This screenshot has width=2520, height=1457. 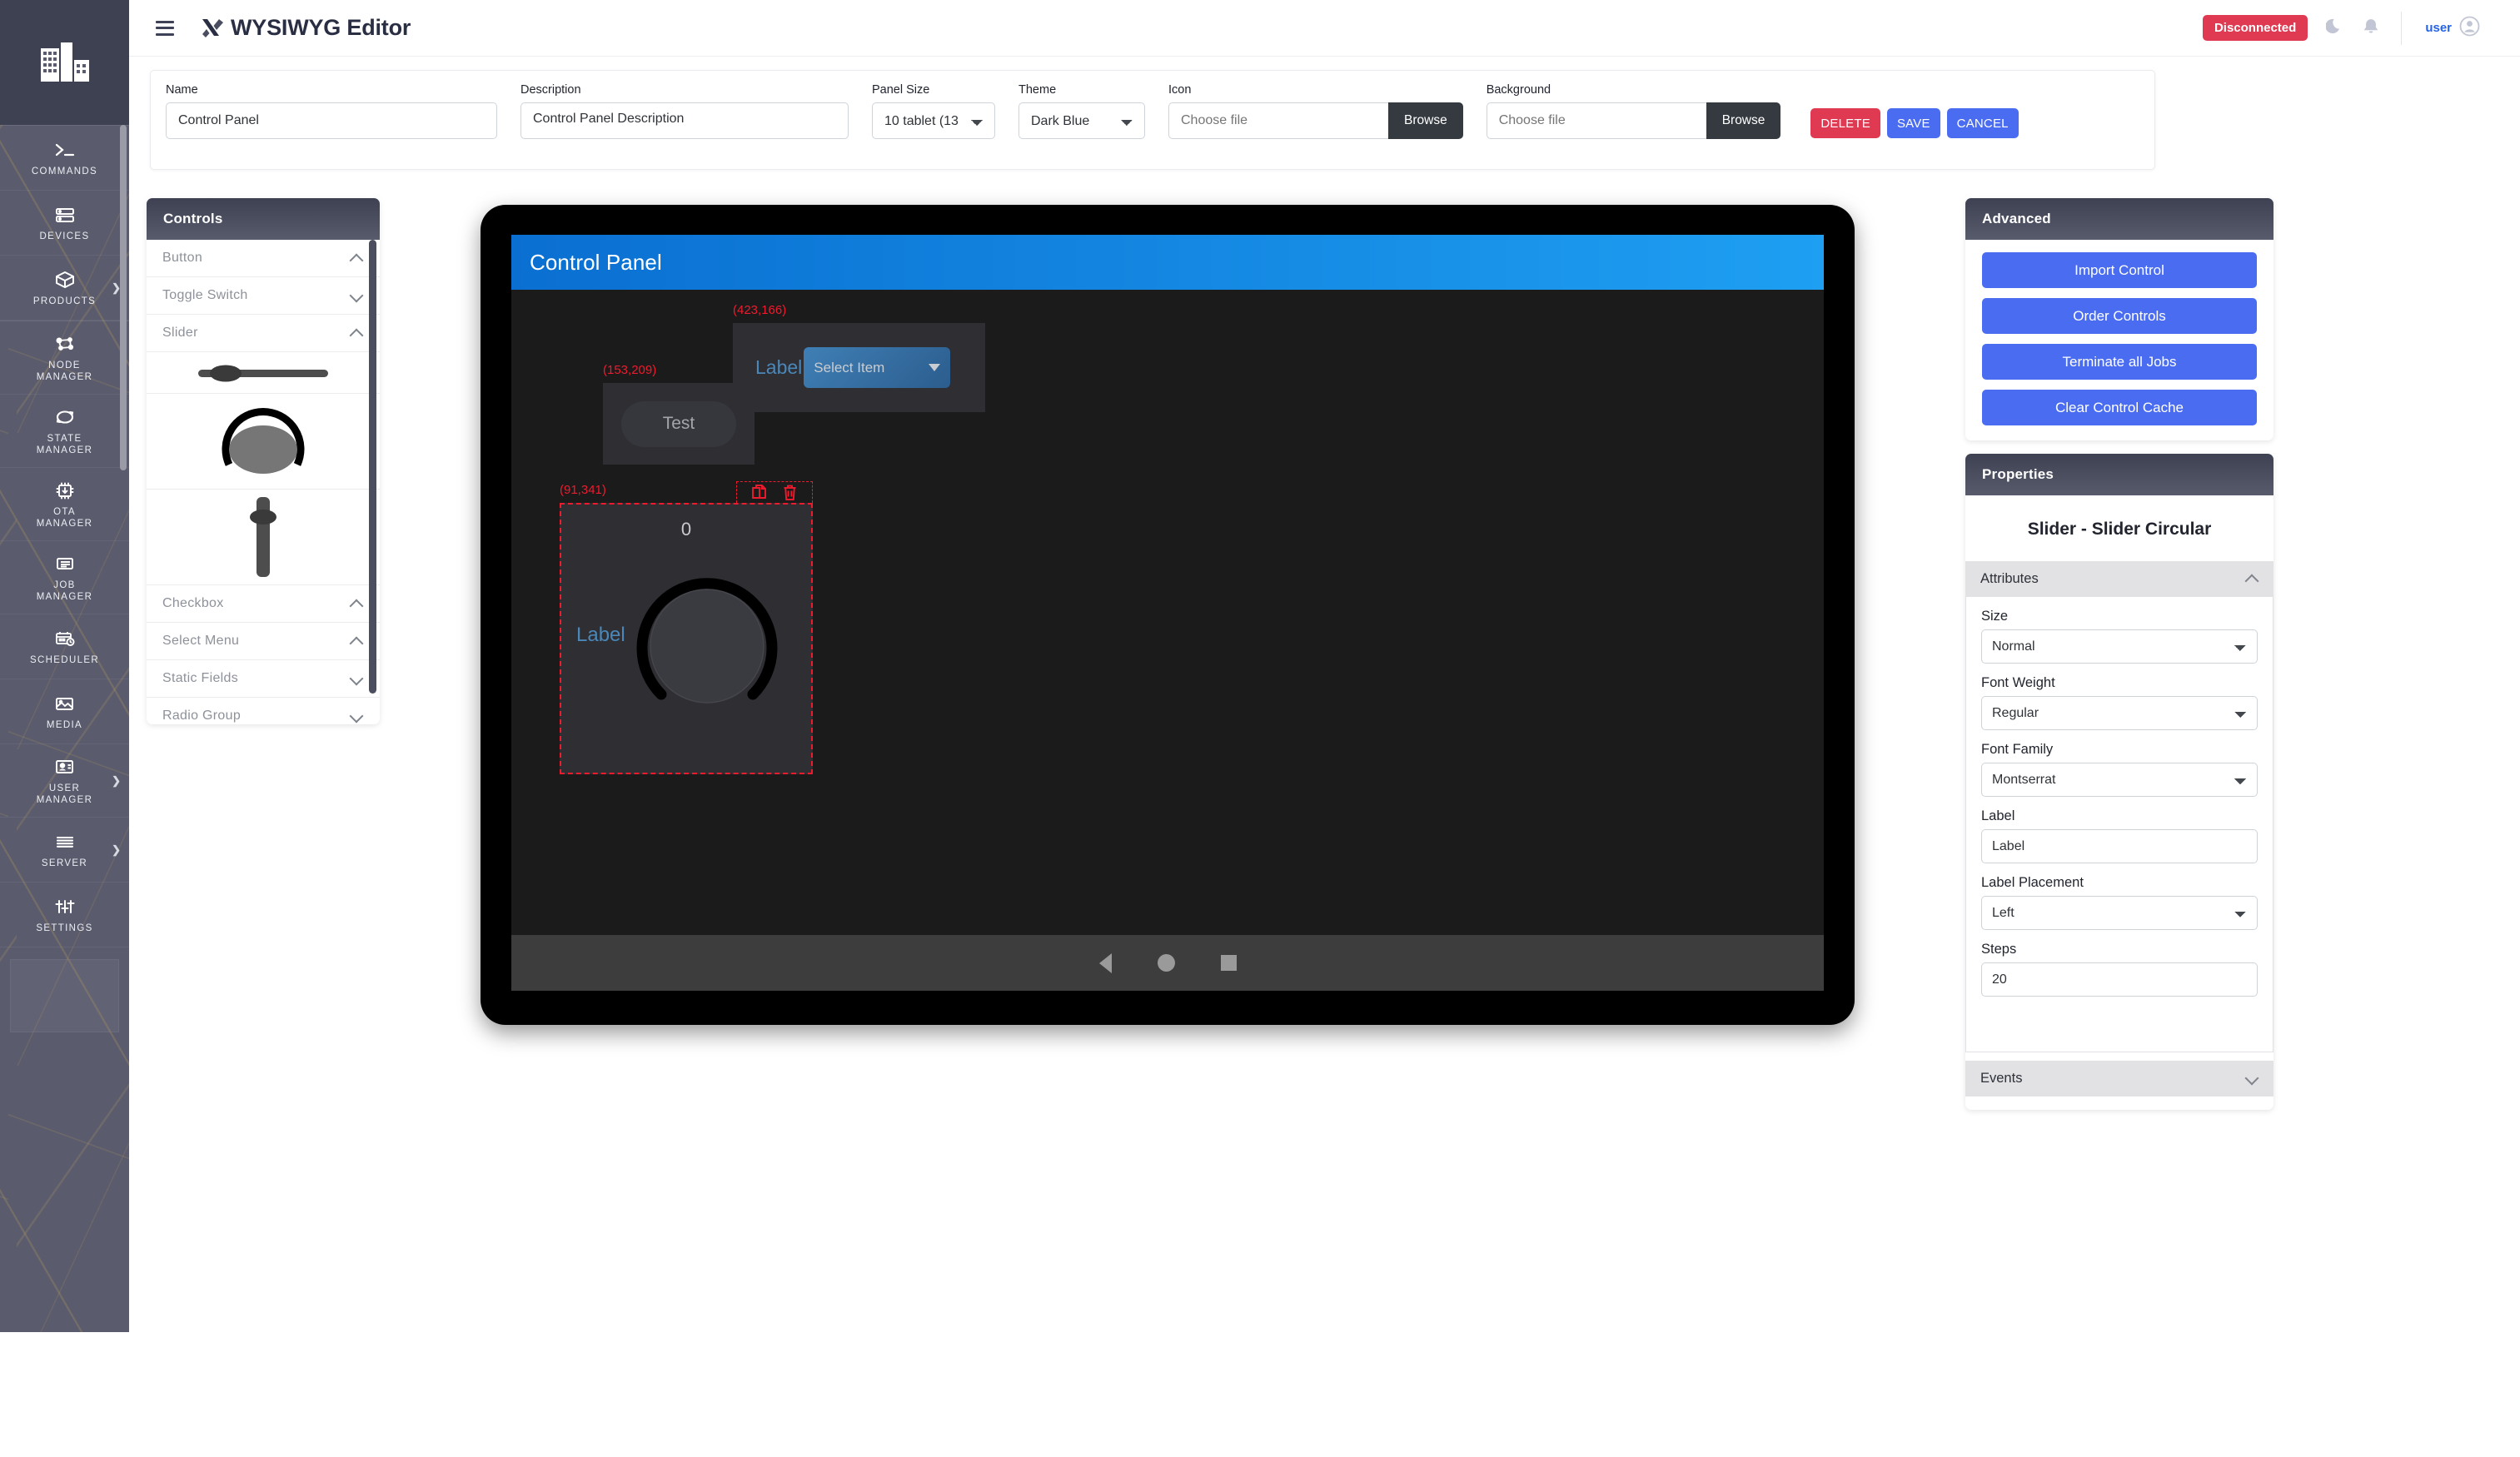 I want to click on control-group-checkbox: Checkbox, so click(x=263, y=604).